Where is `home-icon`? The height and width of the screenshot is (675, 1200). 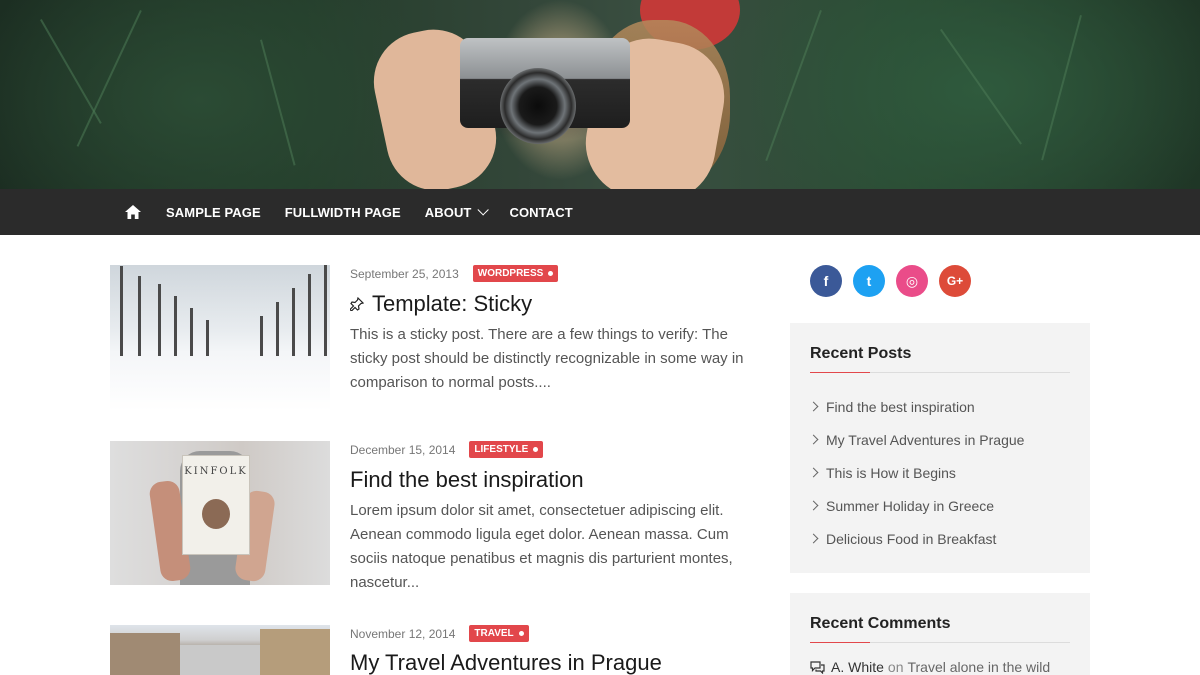 home-icon is located at coordinates (133, 212).